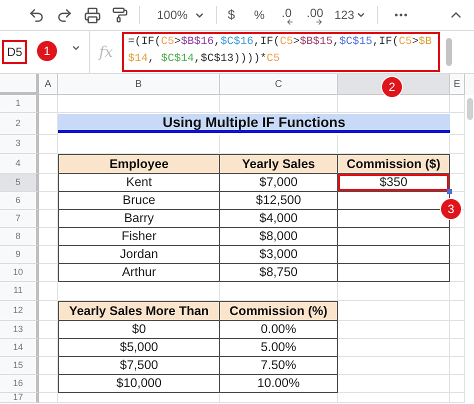 This screenshot has height=404, width=474. What do you see at coordinates (139, 311) in the screenshot?
I see `column-heading: Yearly Sales More Than` at bounding box center [139, 311].